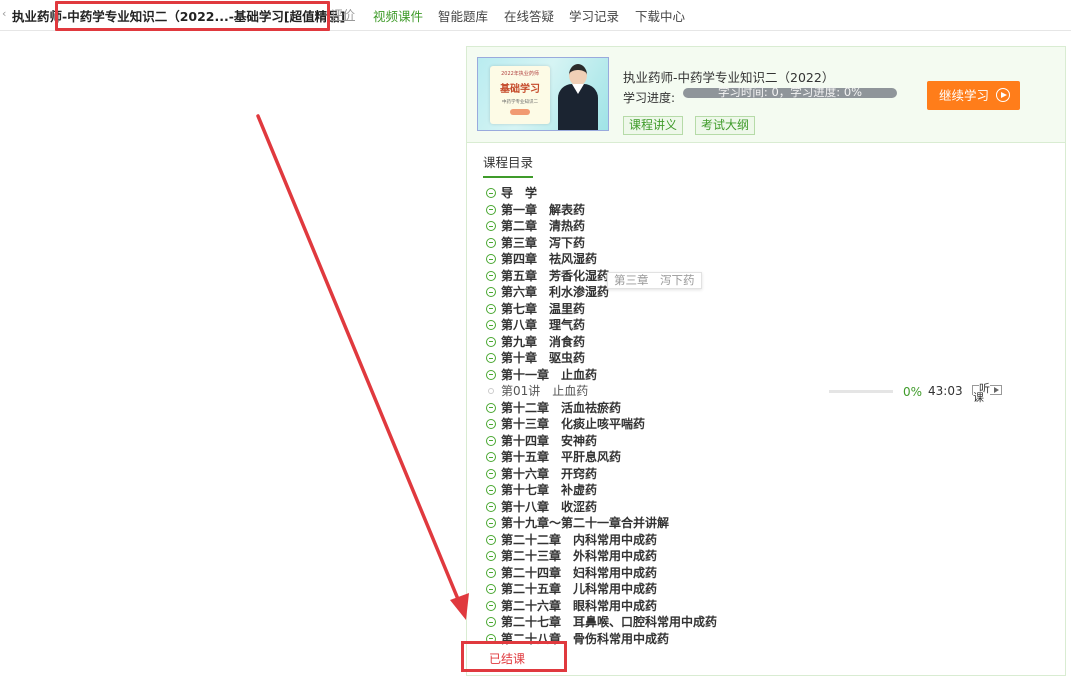  Describe the element at coordinates (594, 15) in the screenshot. I see `tab-study-record: 学习记录` at that location.